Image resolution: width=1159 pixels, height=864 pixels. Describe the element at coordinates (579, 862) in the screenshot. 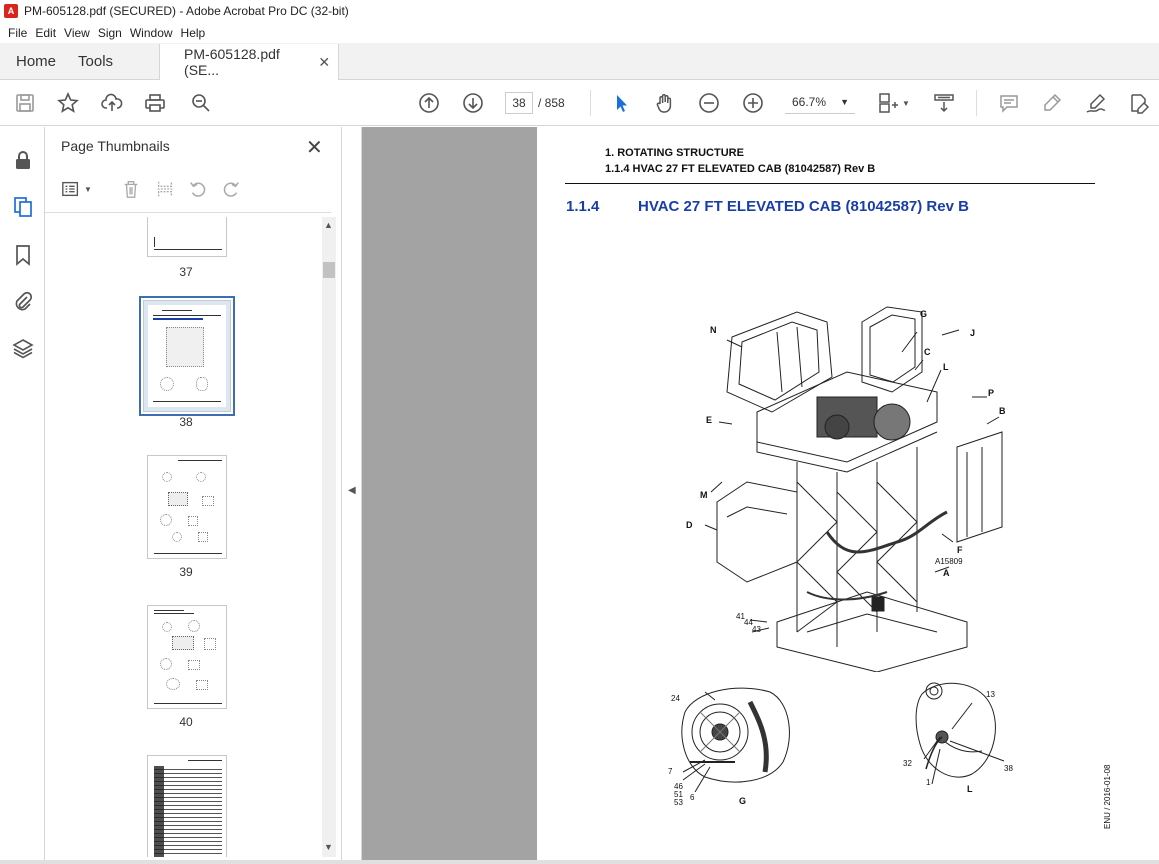

I see `status-strip` at that location.